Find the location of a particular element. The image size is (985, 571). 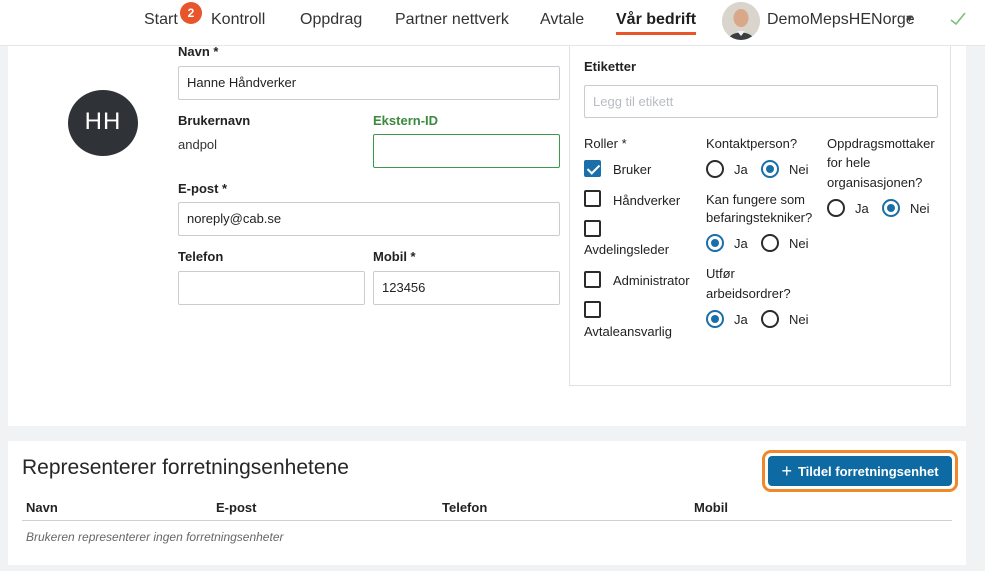

role-administrator-label: Administrator is located at coordinates (651, 280).